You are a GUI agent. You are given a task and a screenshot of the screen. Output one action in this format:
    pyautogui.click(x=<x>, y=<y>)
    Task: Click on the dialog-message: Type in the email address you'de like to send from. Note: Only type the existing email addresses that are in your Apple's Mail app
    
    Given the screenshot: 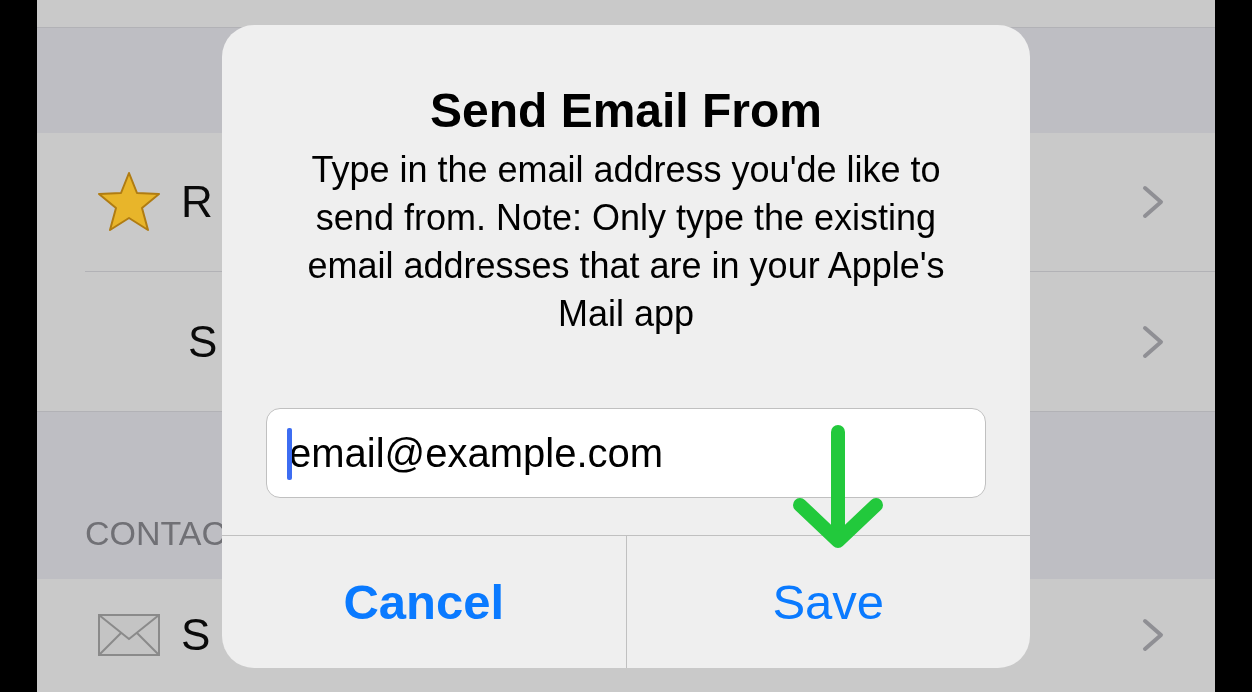 What is the action you would take?
    pyautogui.click(x=626, y=242)
    